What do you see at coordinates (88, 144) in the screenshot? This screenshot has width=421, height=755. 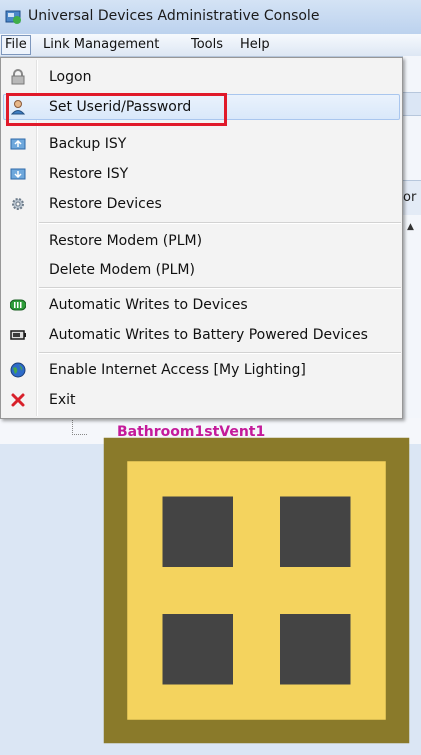 I see `menu-item-label: Backup ISY` at bounding box center [88, 144].